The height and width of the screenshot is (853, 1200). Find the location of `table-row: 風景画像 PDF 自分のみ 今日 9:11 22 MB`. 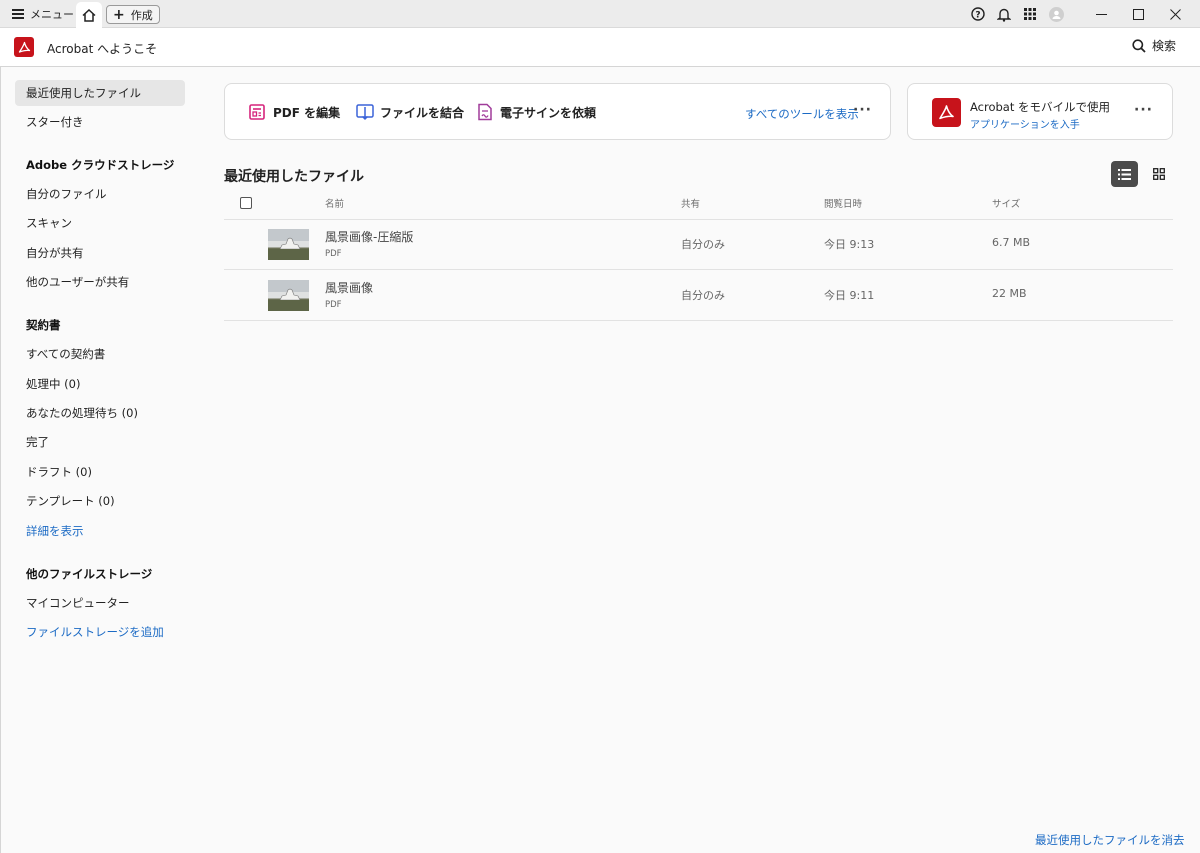

table-row: 風景画像 PDF 自分のみ 今日 9:11 22 MB is located at coordinates (698, 295).